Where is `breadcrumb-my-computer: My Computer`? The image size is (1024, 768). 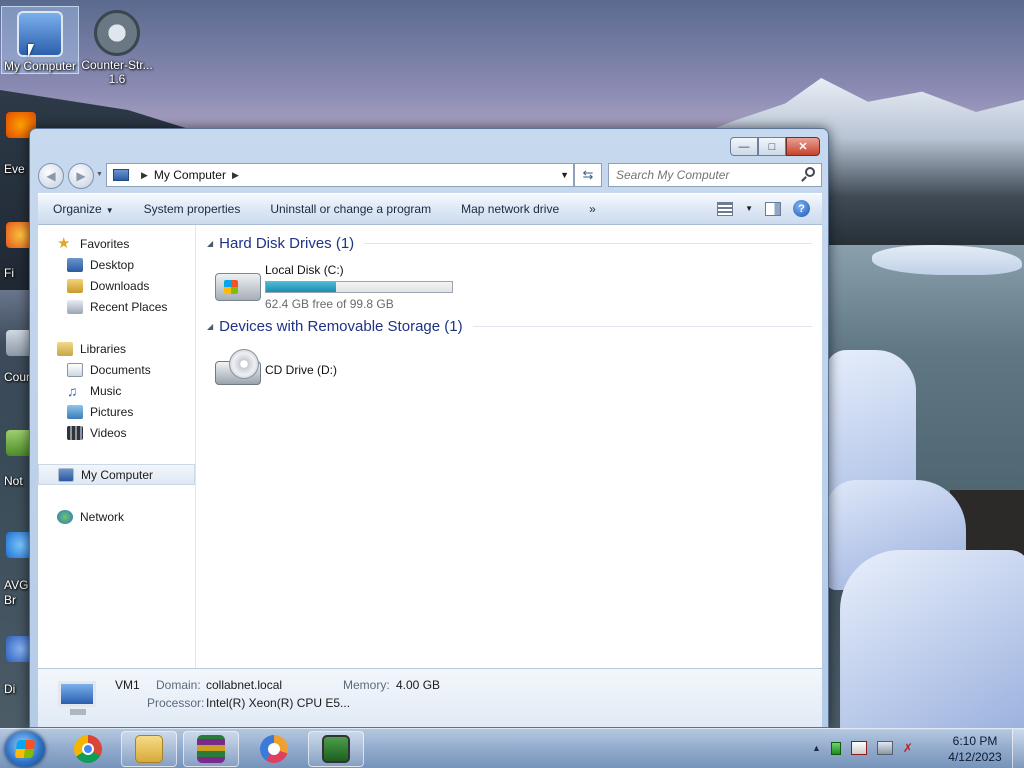 breadcrumb-my-computer: My Computer is located at coordinates (190, 175).